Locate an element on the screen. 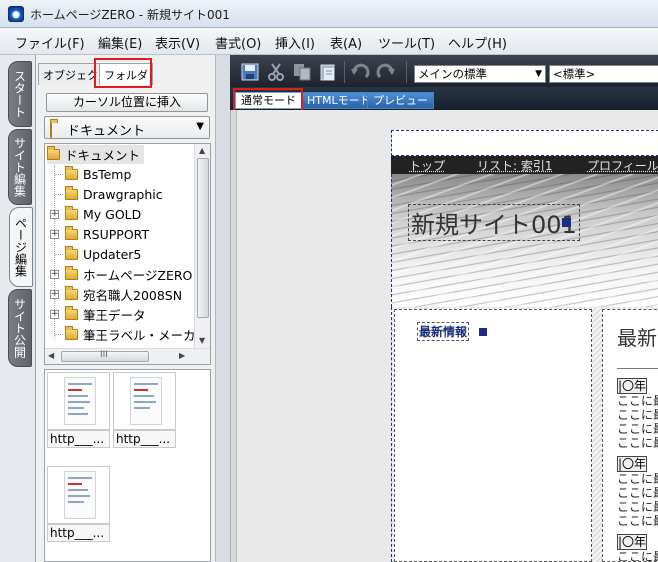  cut-icon is located at coordinates (276, 72).